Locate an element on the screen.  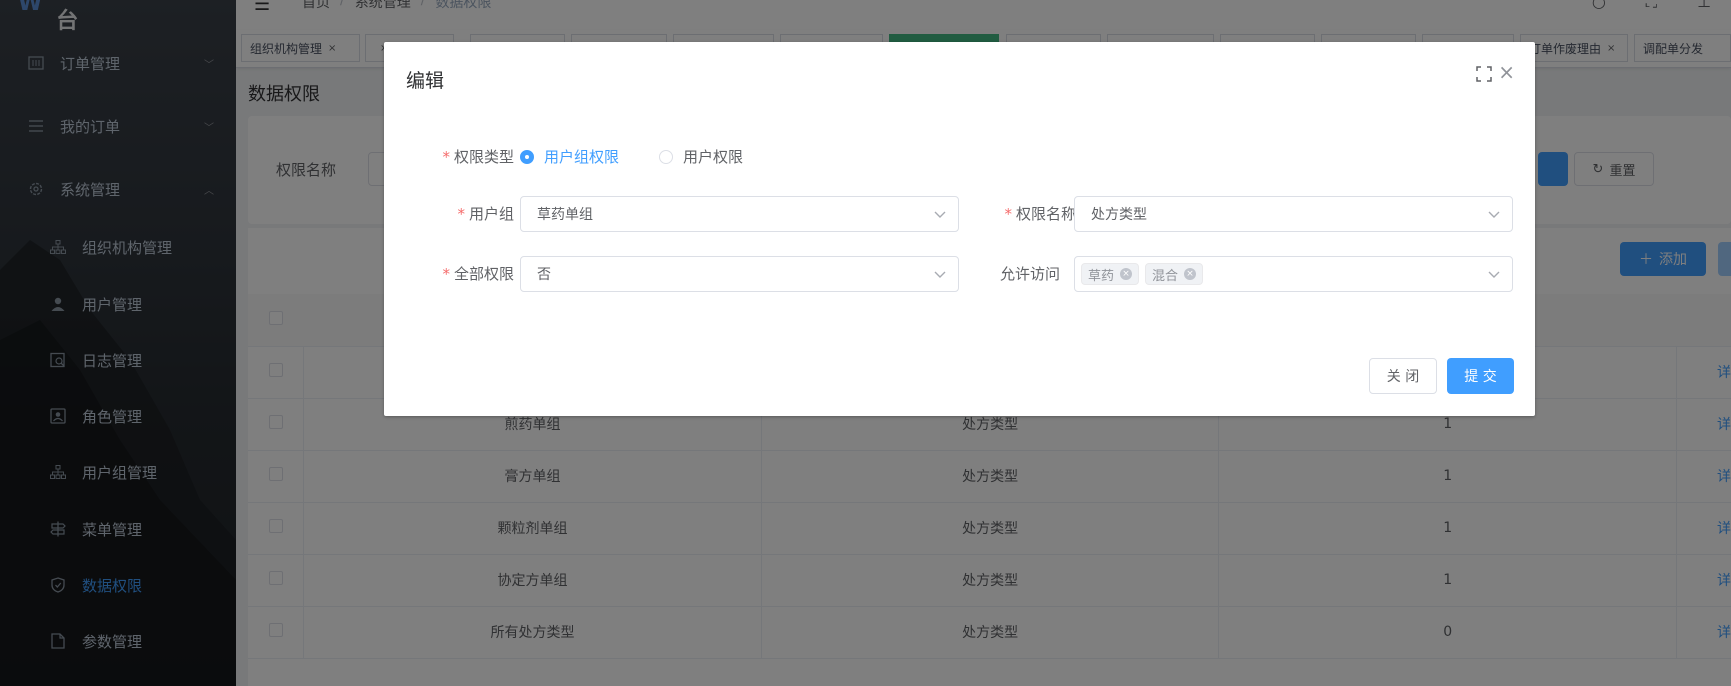
perm-type-label: * 权限类型 is located at coordinates (472, 156).